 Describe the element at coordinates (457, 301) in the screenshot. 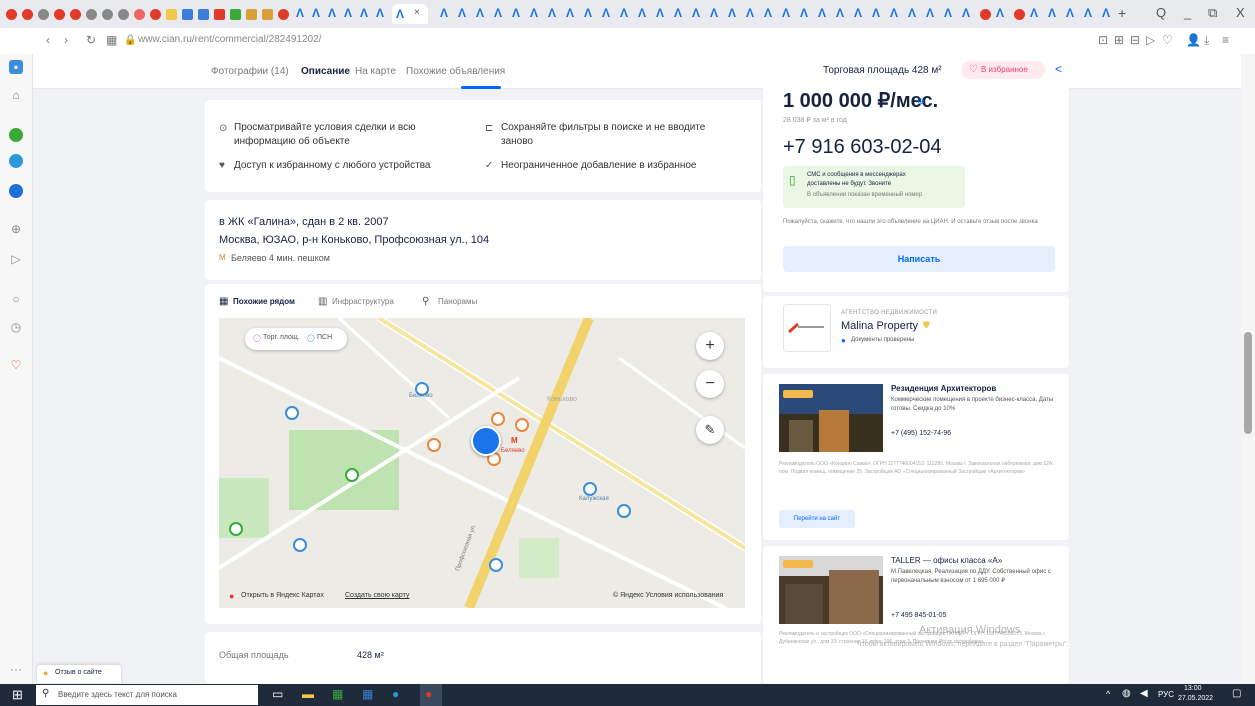

I see `map-tab-panorama: Панорамы` at that location.